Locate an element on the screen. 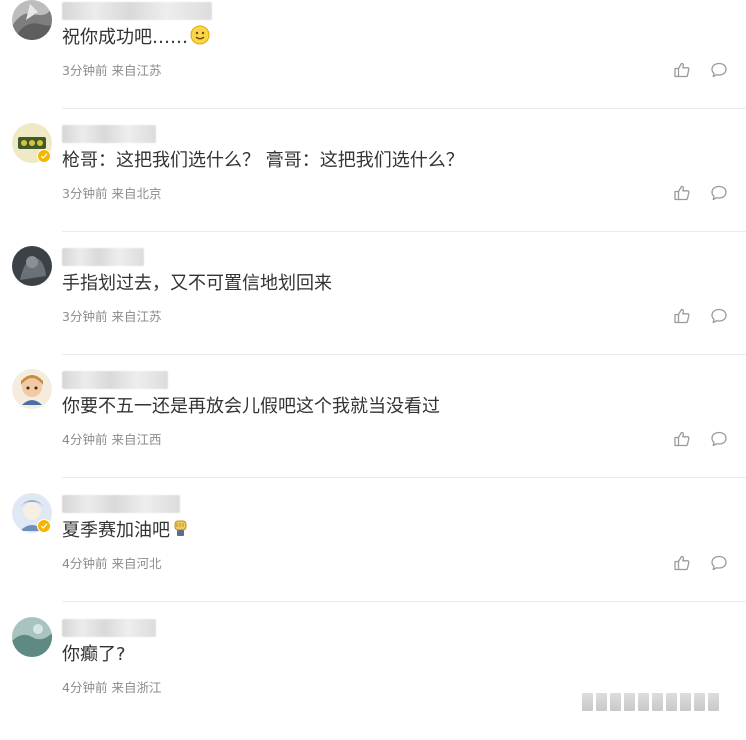 The height and width of the screenshot is (740, 746). comment-location: 来自河北 is located at coordinates (136, 563).